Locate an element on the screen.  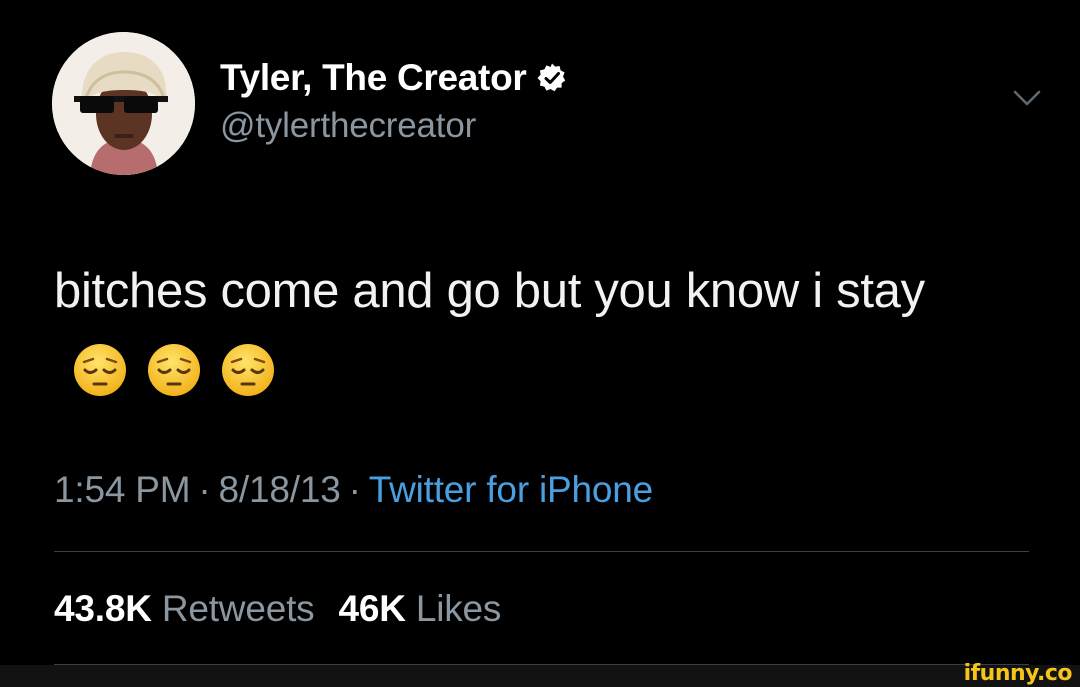
tweet-stats: 43.8K Retweets 46K Likes is located at coordinates (277, 609).